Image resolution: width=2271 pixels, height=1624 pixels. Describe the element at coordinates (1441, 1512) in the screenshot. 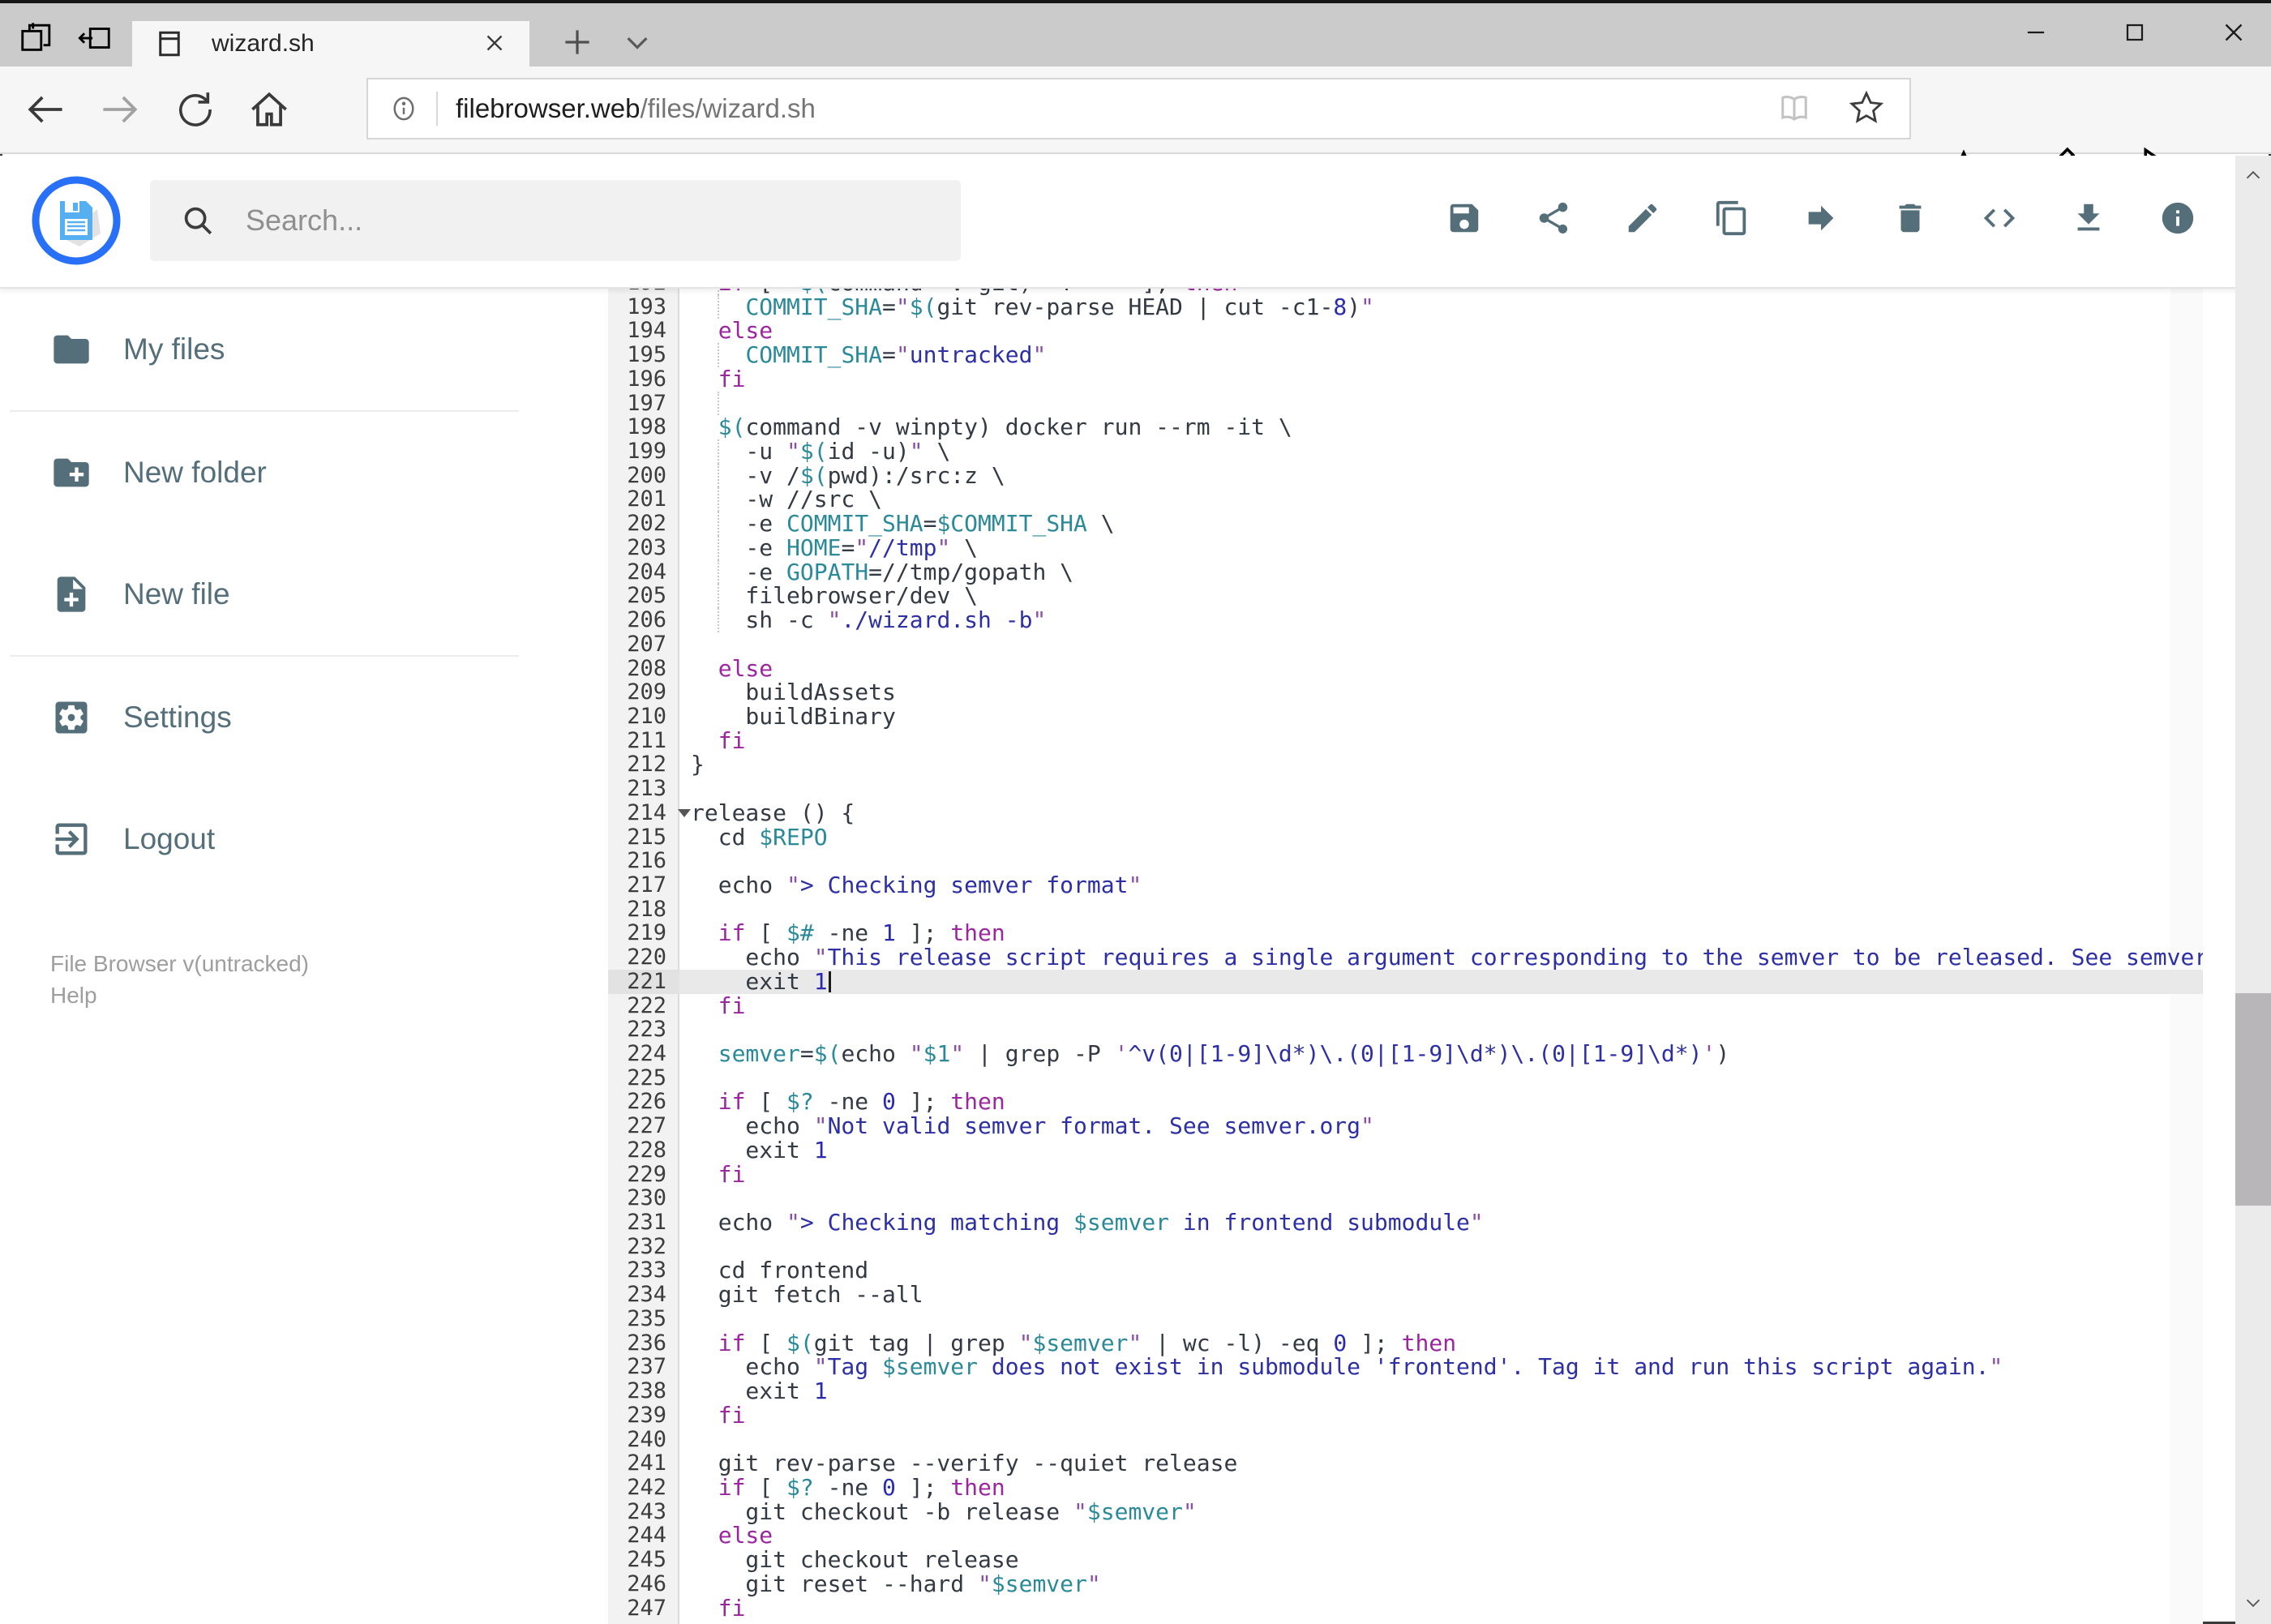

I see `code-text: git checkout -b release "$semver"` at that location.